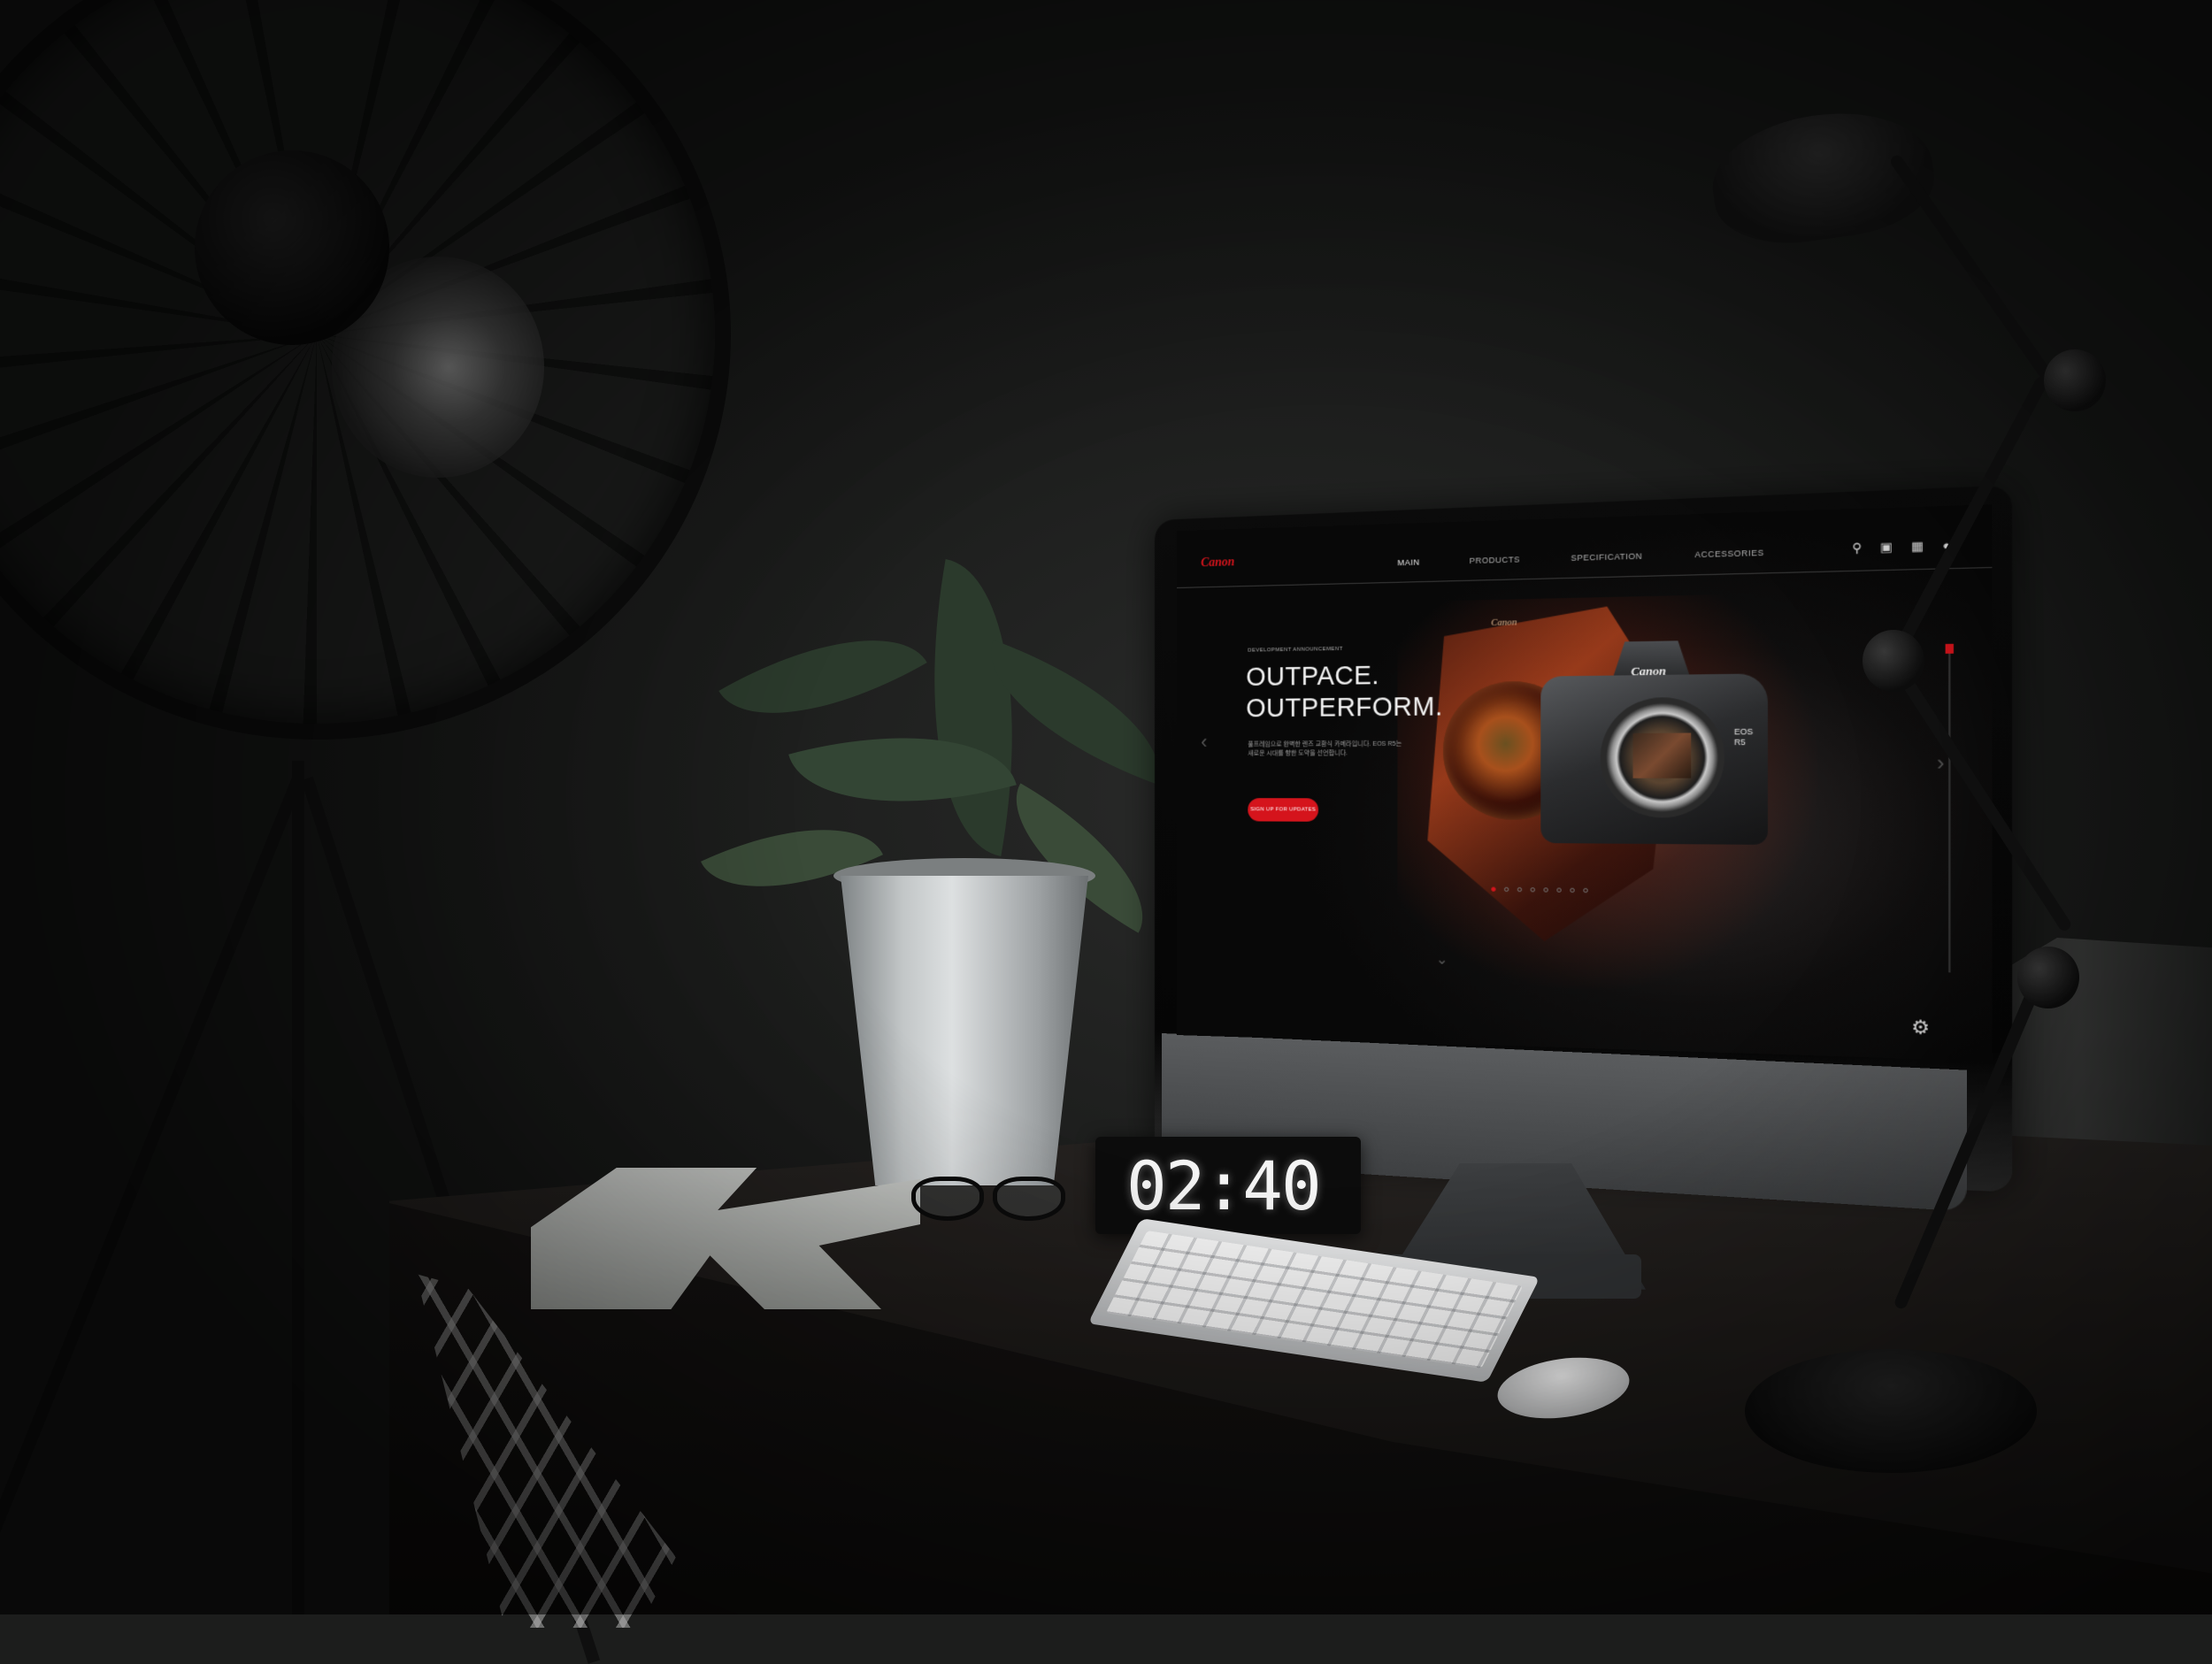  Describe the element at coordinates (1918, 547) in the screenshot. I see `apps-grid-icon: ▦` at that location.